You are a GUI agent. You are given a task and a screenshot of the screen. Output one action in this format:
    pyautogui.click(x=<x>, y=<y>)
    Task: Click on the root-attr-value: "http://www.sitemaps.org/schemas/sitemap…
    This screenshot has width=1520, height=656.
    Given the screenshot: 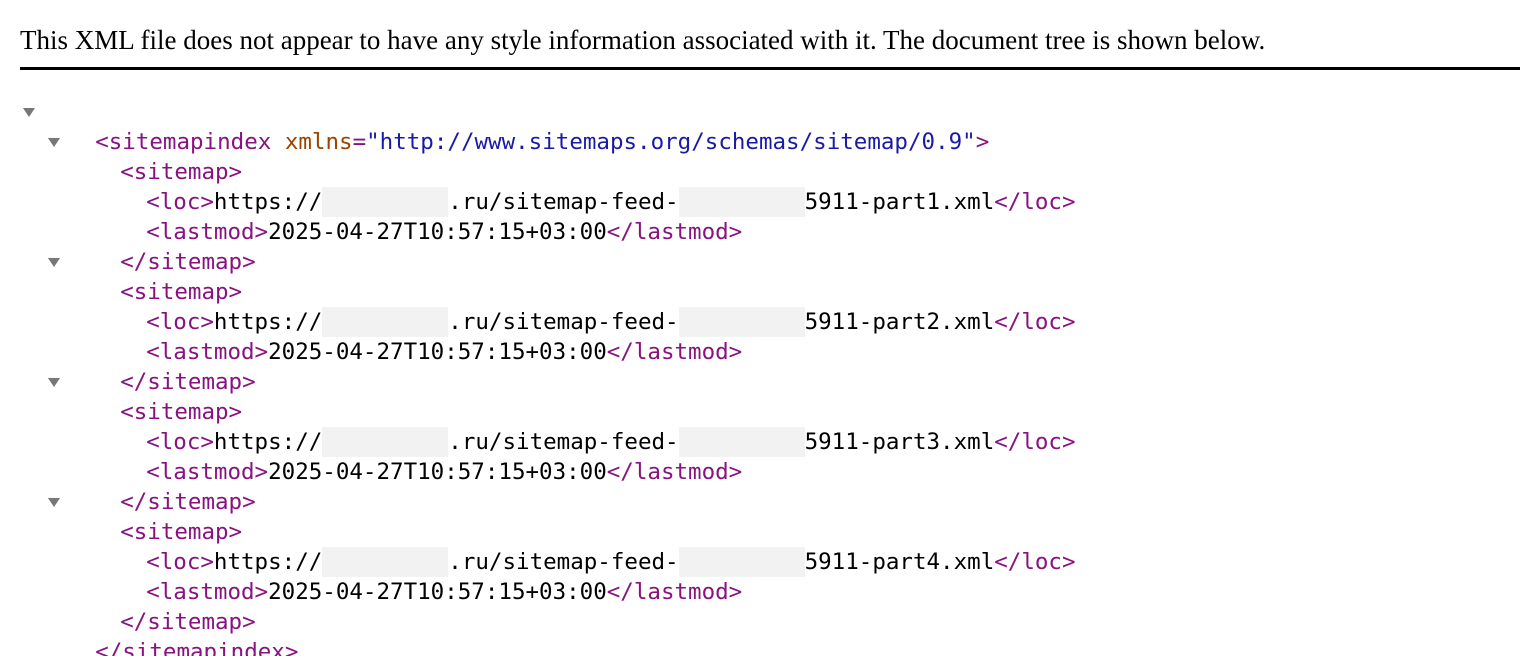 What is the action you would take?
    pyautogui.click(x=671, y=142)
    